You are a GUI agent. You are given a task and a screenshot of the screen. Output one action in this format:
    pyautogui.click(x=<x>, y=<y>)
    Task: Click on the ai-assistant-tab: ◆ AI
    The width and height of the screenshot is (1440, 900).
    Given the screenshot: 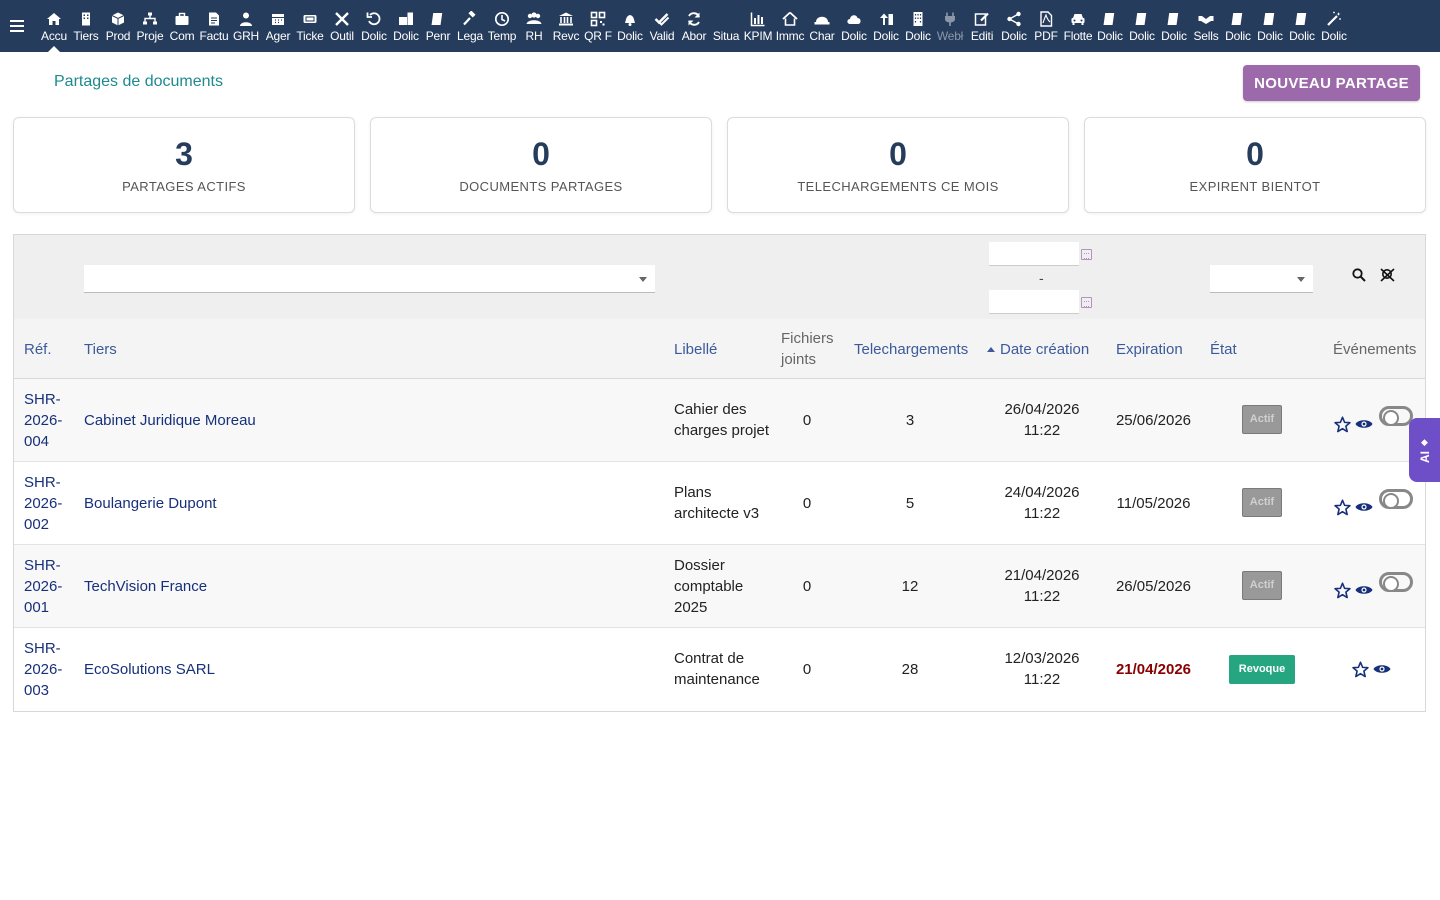 What is the action you would take?
    pyautogui.click(x=1424, y=450)
    